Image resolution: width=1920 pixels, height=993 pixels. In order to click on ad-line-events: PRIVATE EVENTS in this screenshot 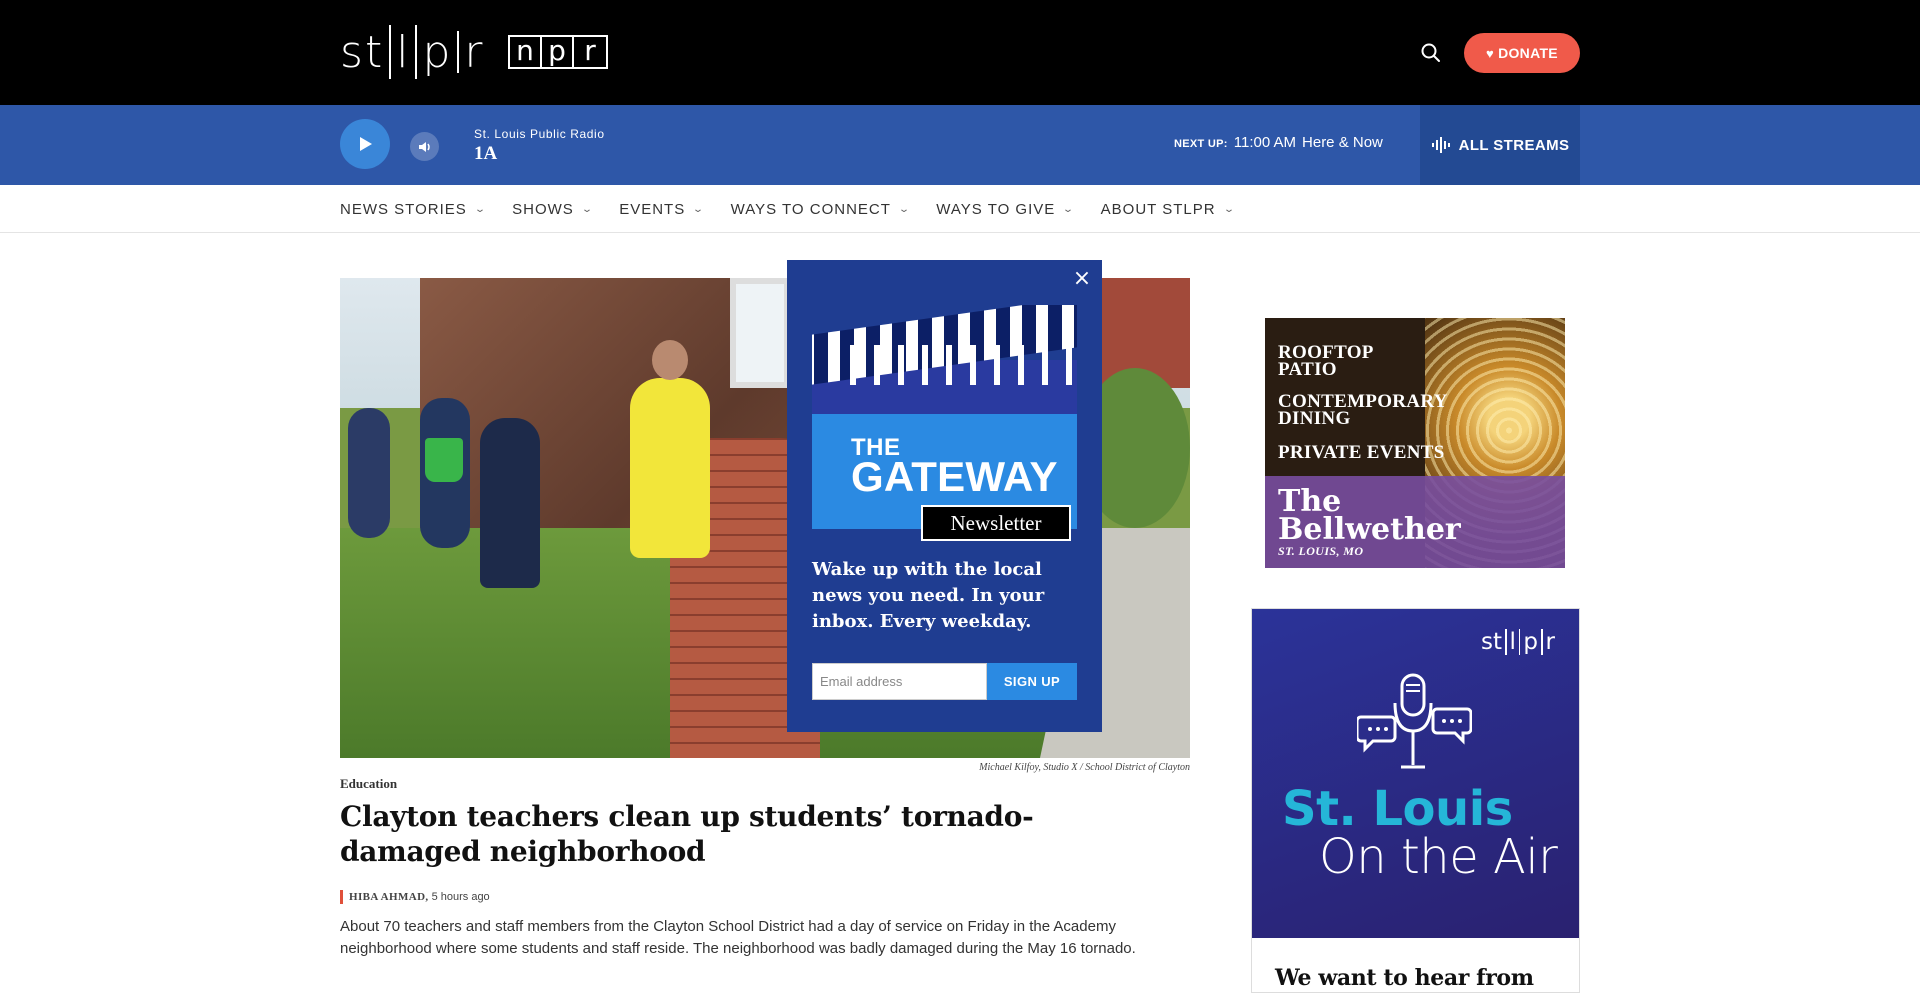, I will do `click(1361, 452)`.